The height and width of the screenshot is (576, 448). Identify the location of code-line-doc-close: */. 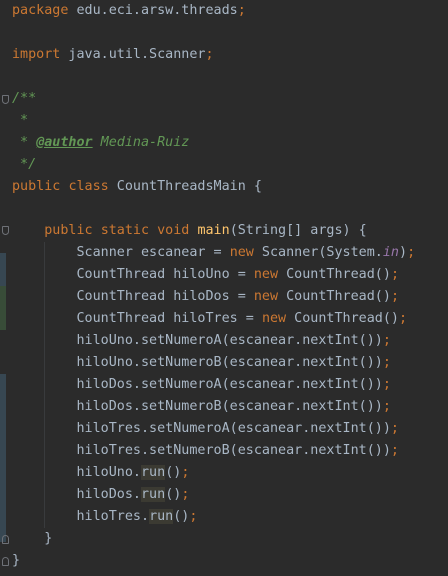
(24, 165).